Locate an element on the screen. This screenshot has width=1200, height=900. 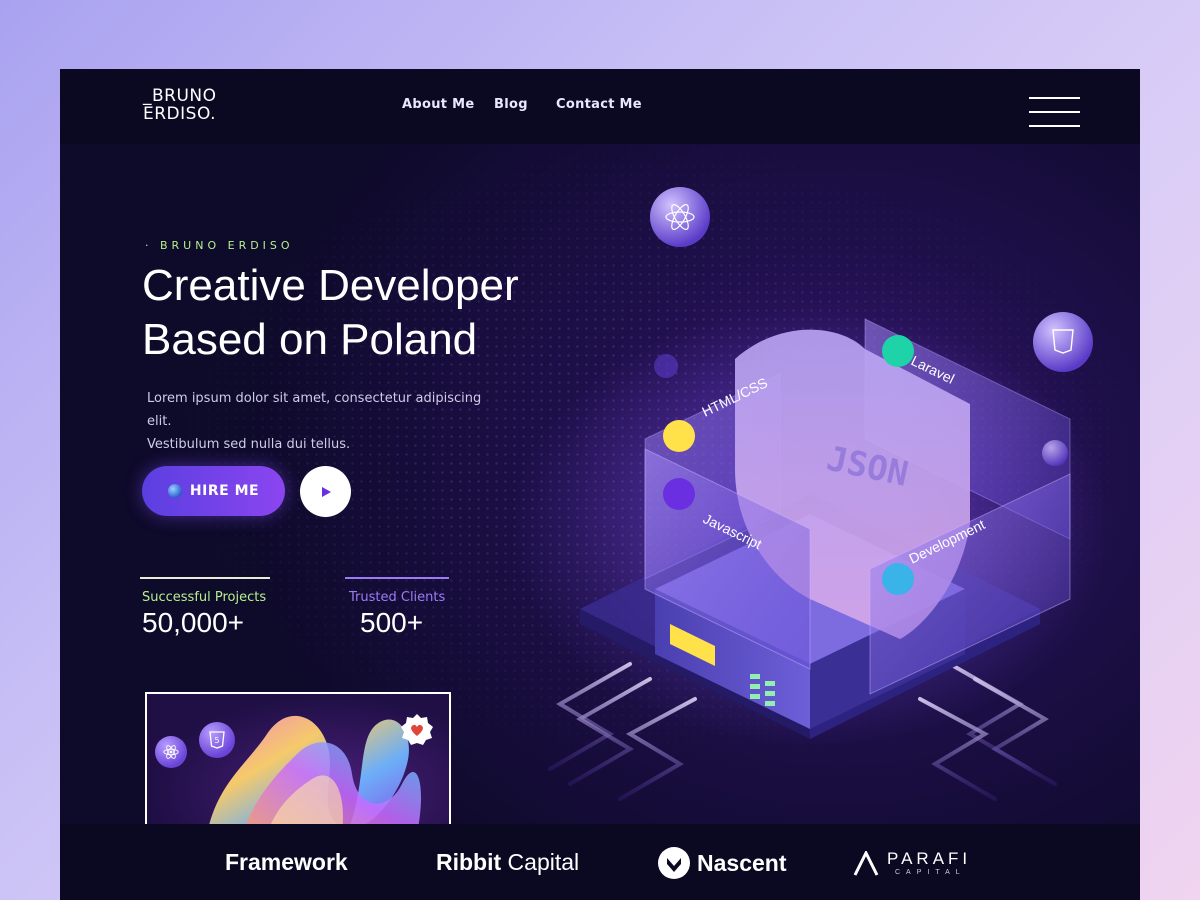
heart-icon is located at coordinates (417, 729).